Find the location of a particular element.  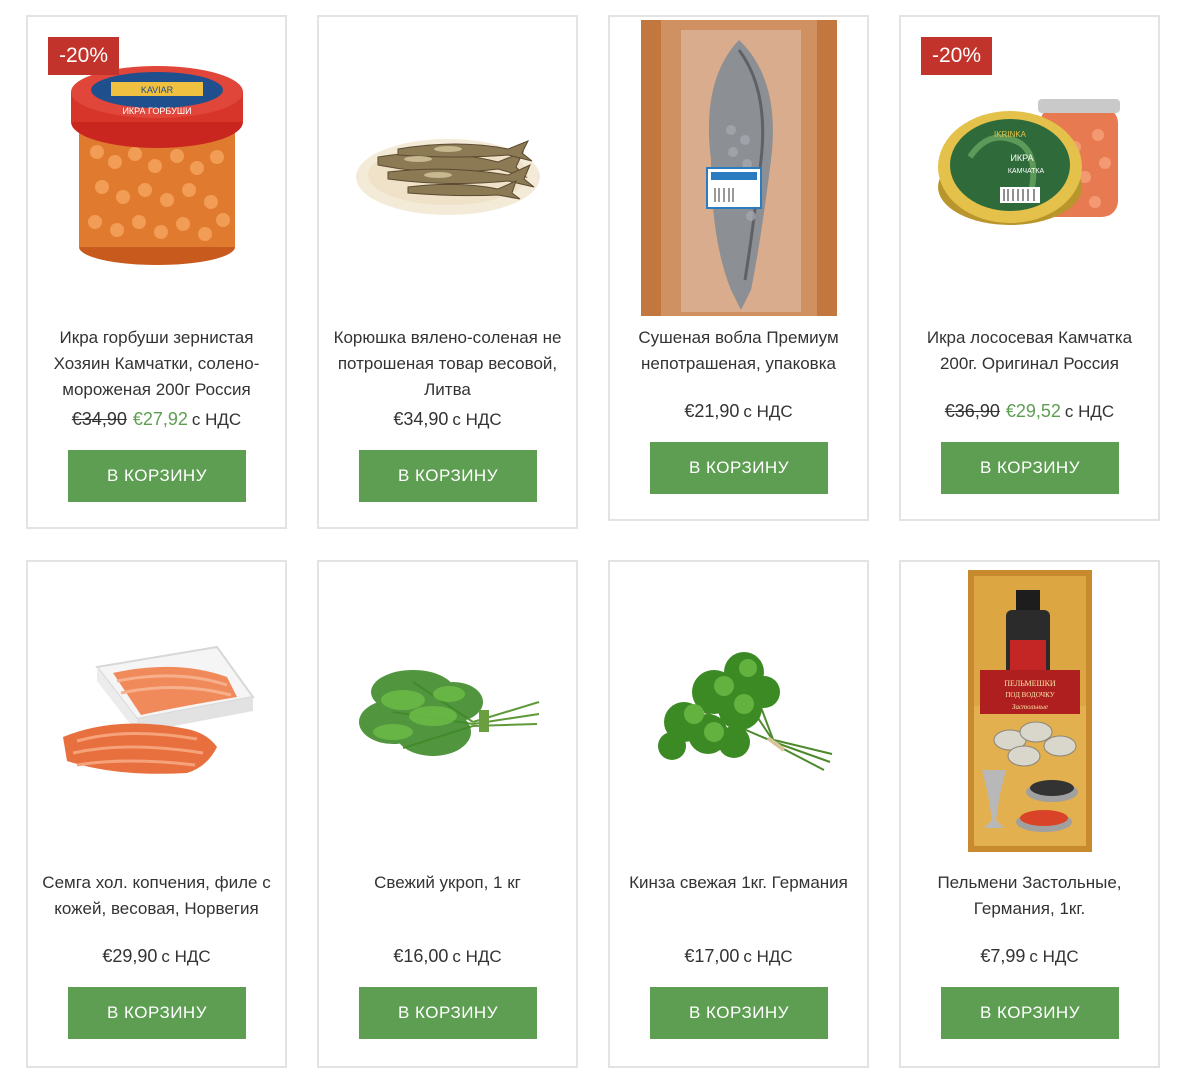

price-line: €34,90 €27,92 с НДС is located at coordinates (156, 419).